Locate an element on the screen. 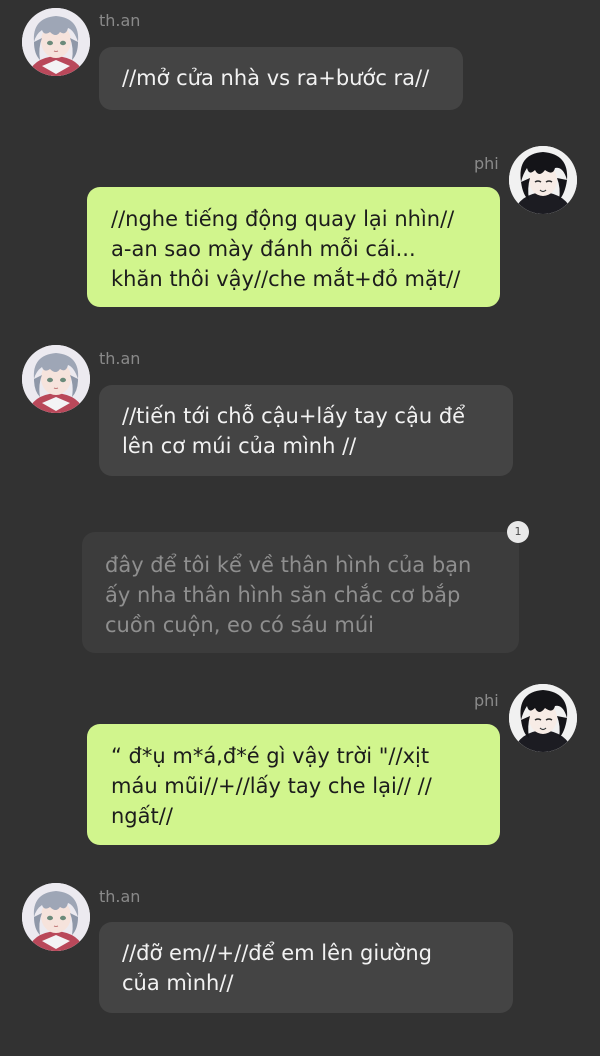 The width and height of the screenshot is (600, 1056). message-bubble: //đỡ em//+//để em lên giường của mình// is located at coordinates (306, 967).